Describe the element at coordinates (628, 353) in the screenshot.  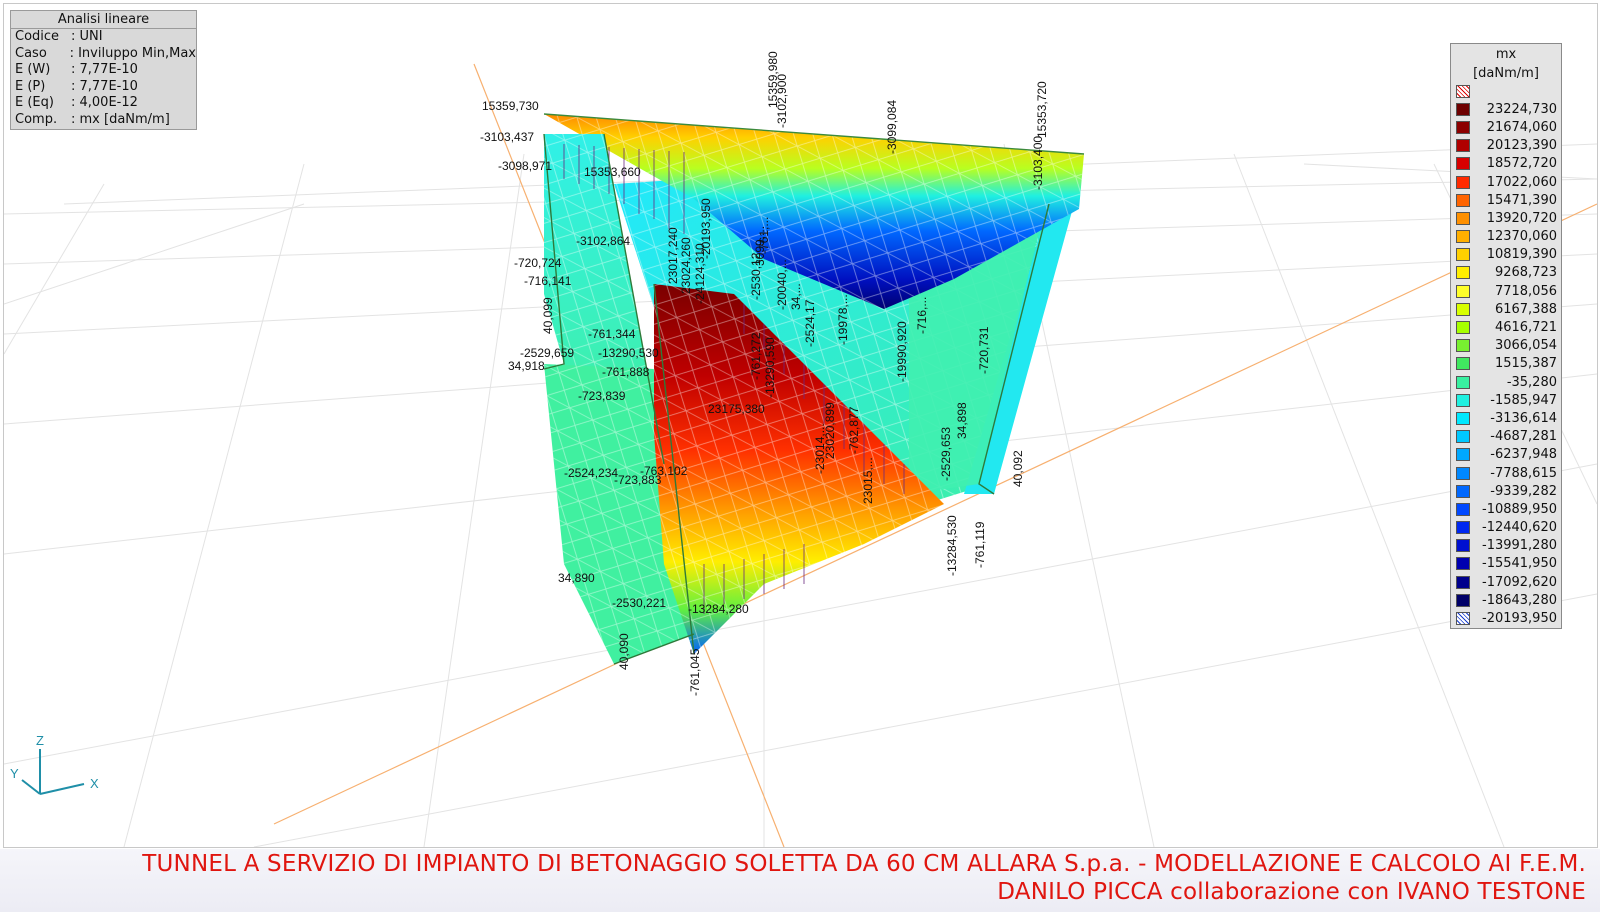
I see `value-label: -13290,530` at that location.